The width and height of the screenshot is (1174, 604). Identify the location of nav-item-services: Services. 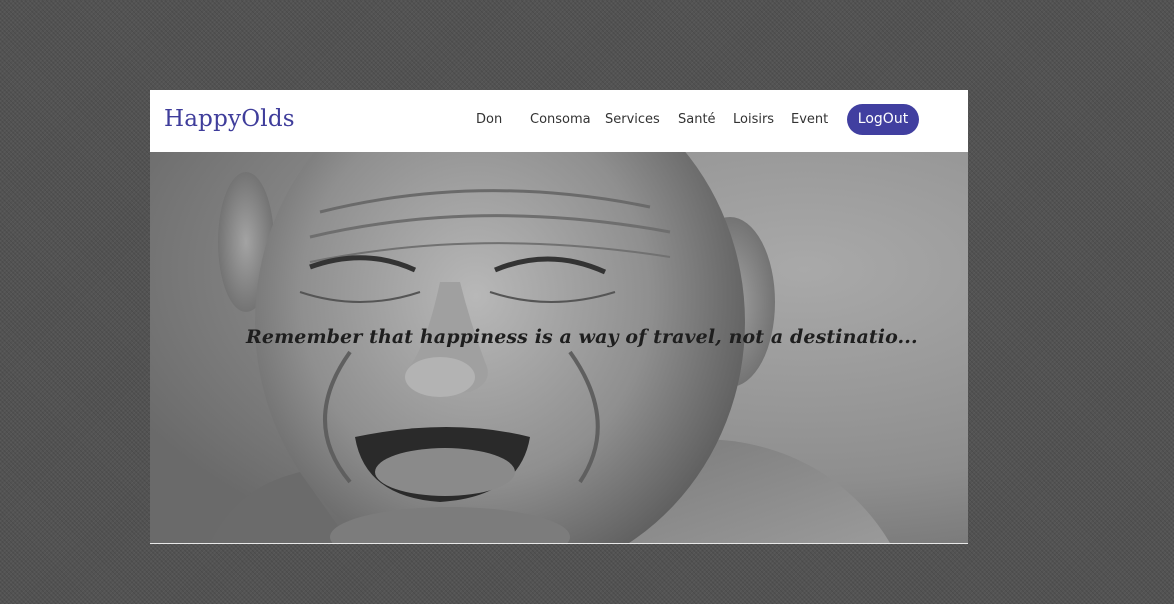
(632, 119).